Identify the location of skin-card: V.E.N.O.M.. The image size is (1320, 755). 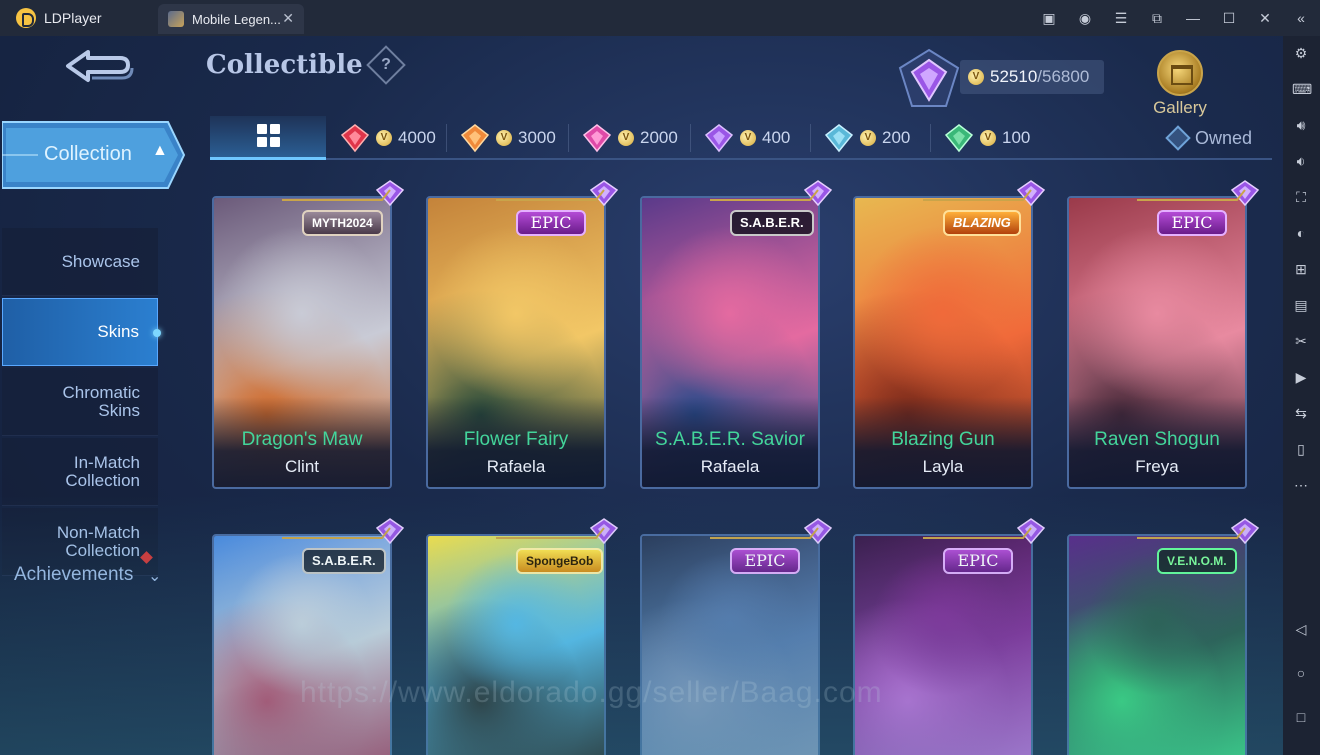
(1157, 644).